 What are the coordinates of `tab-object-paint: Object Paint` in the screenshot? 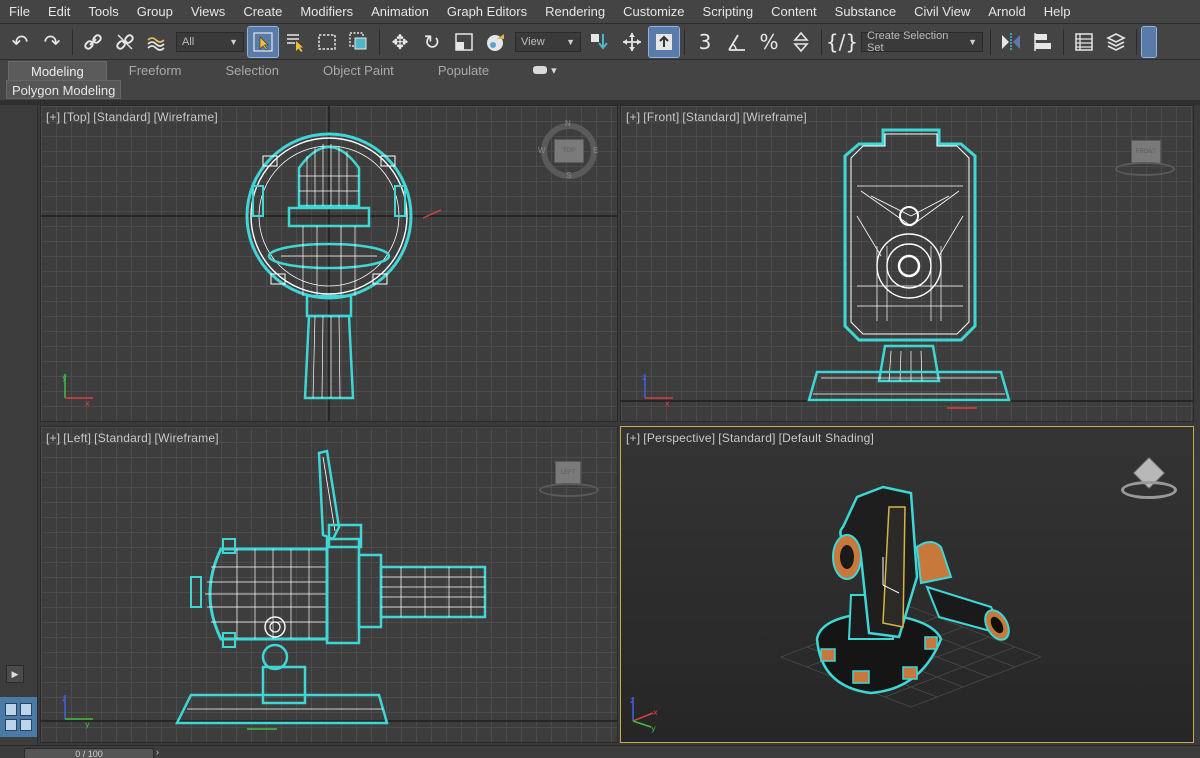 It's located at (358, 70).